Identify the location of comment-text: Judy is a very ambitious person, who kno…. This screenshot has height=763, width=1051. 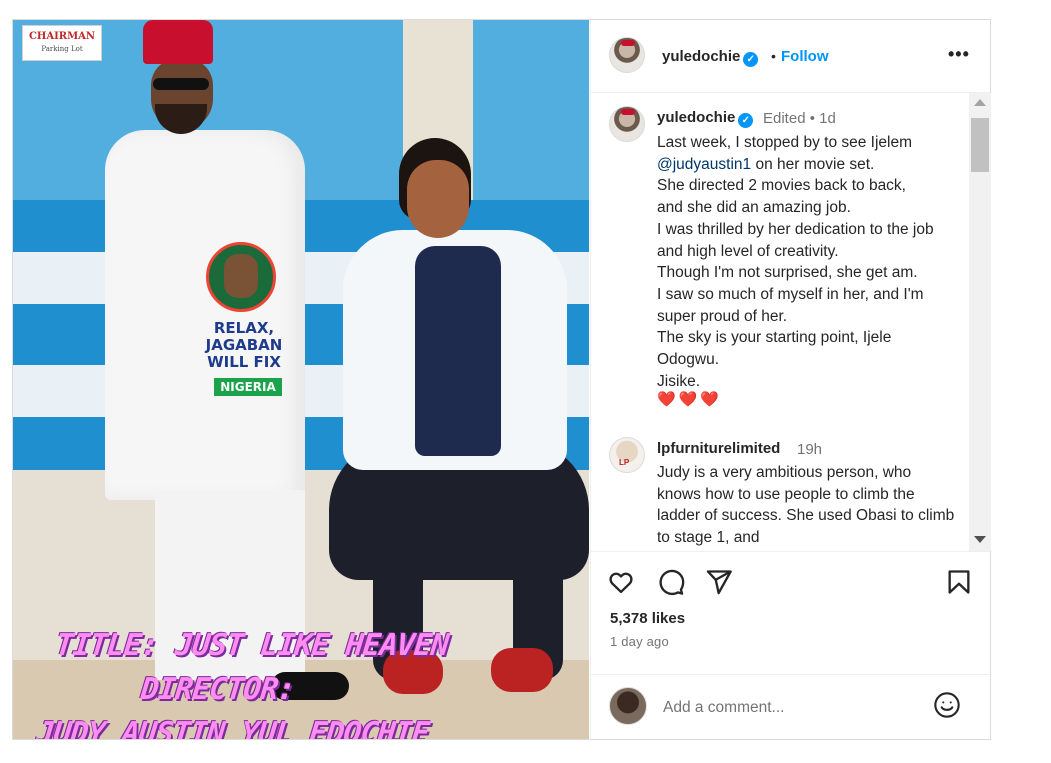
(806, 505).